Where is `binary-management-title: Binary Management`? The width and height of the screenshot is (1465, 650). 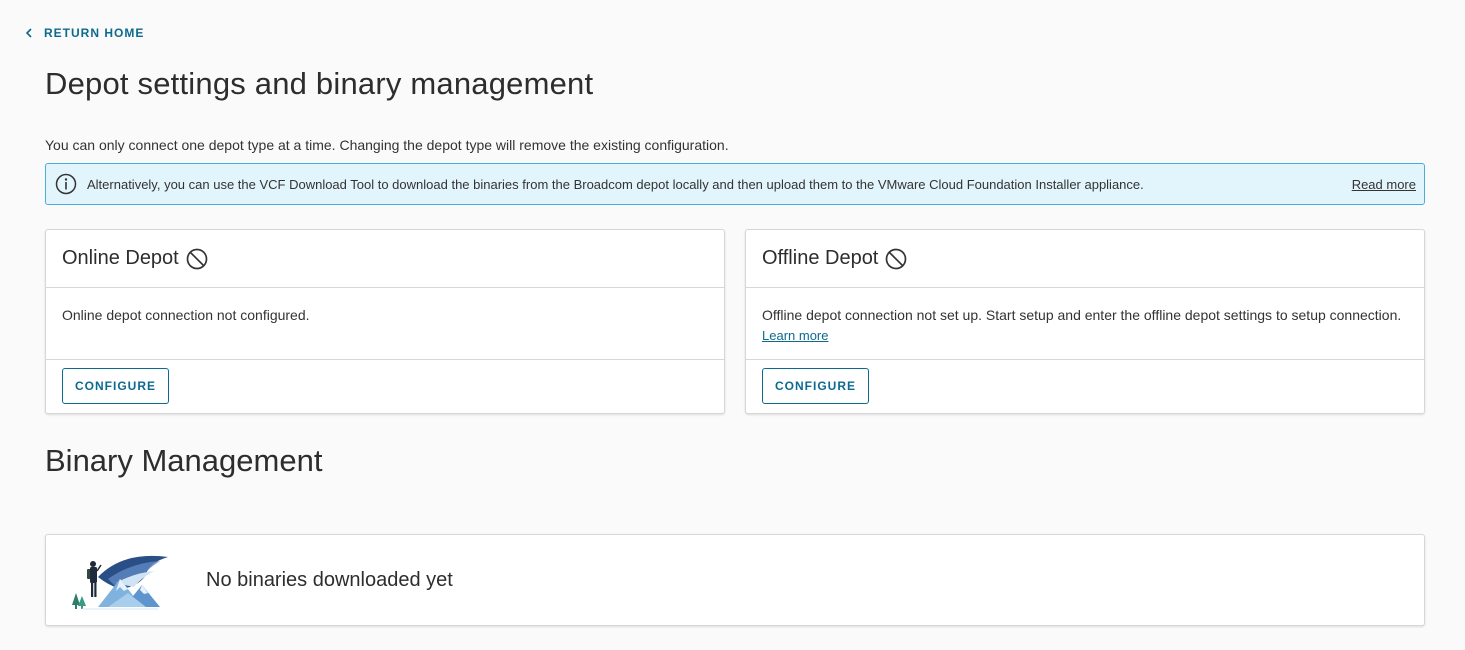
binary-management-title: Binary Management is located at coordinates (184, 460).